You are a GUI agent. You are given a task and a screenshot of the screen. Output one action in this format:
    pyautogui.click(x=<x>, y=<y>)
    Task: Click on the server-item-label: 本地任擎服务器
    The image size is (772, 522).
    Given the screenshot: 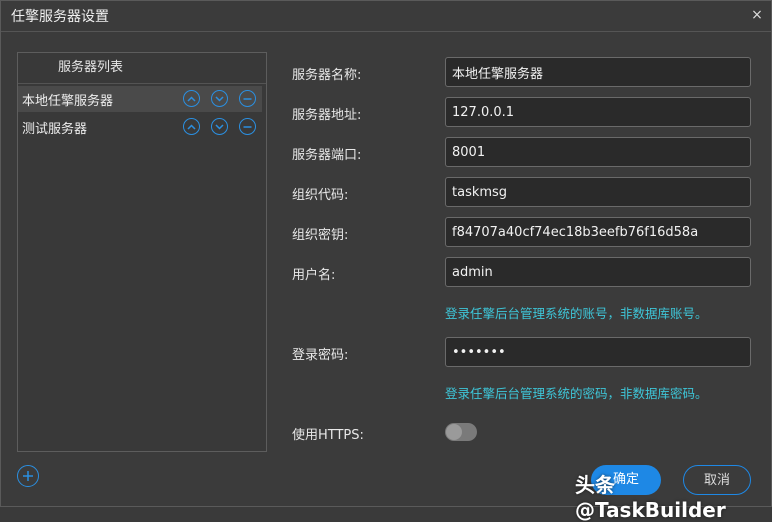 What is the action you would take?
    pyautogui.click(x=68, y=101)
    